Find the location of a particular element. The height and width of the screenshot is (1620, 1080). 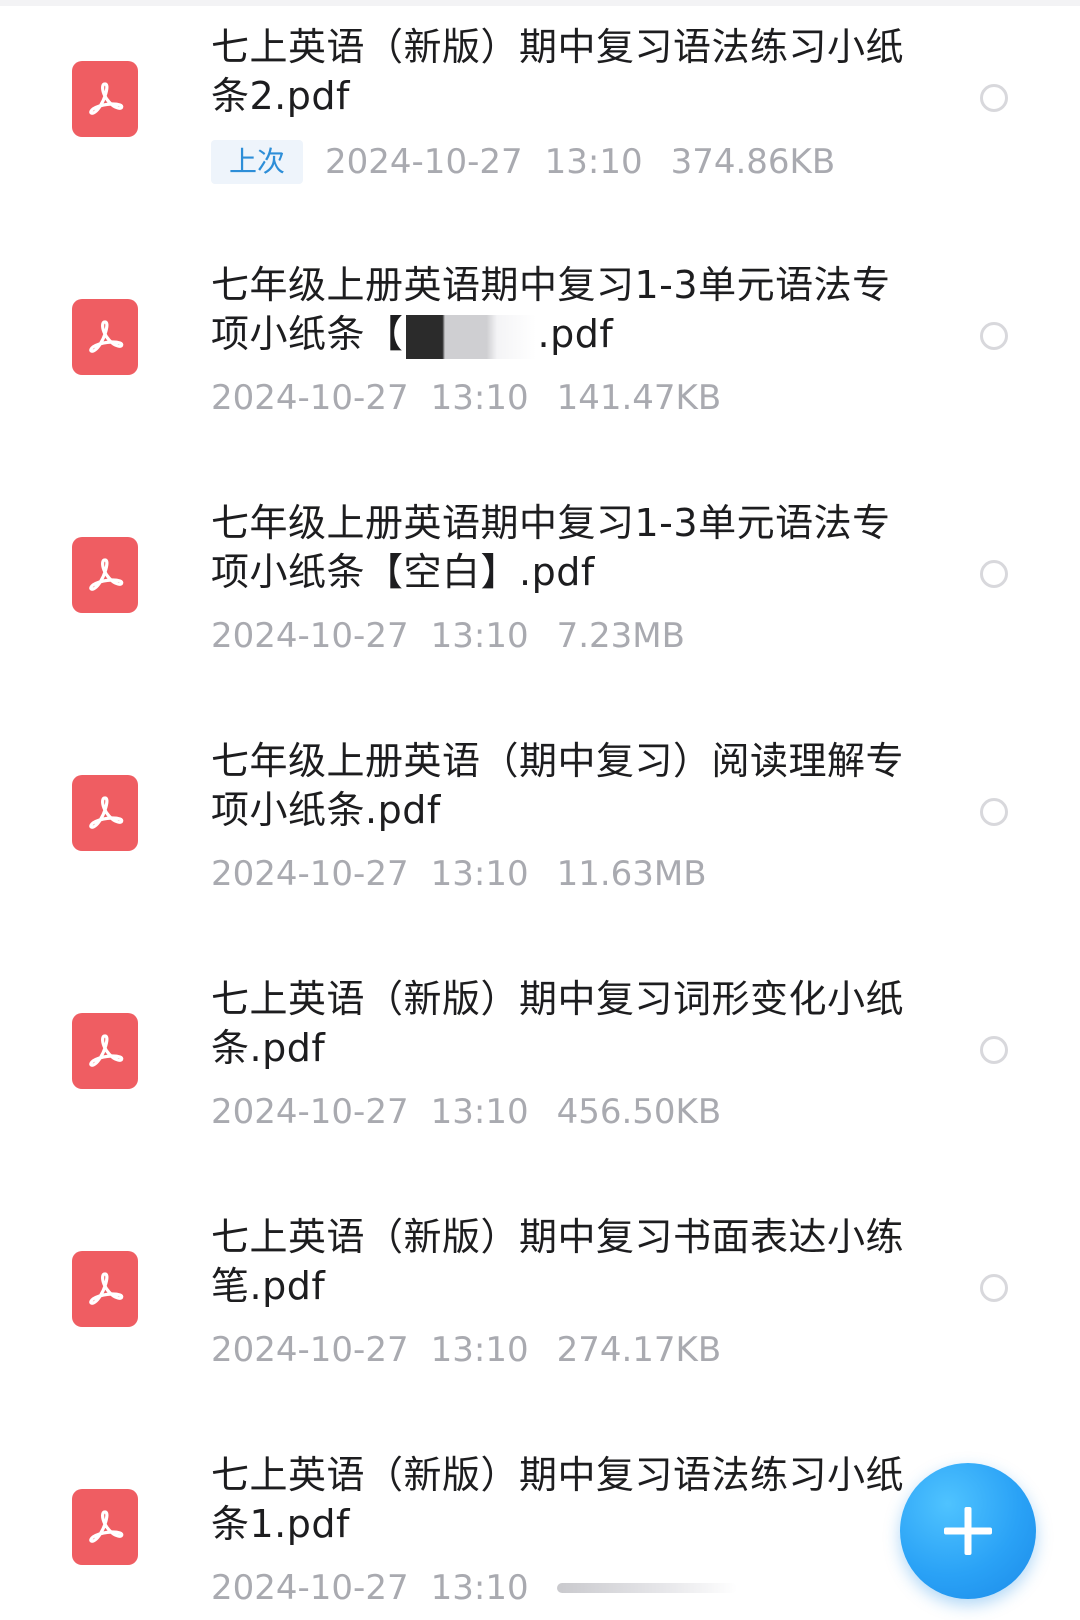

file-meta: 2024-10-27 13:10 274.17KB is located at coordinates (466, 1350).